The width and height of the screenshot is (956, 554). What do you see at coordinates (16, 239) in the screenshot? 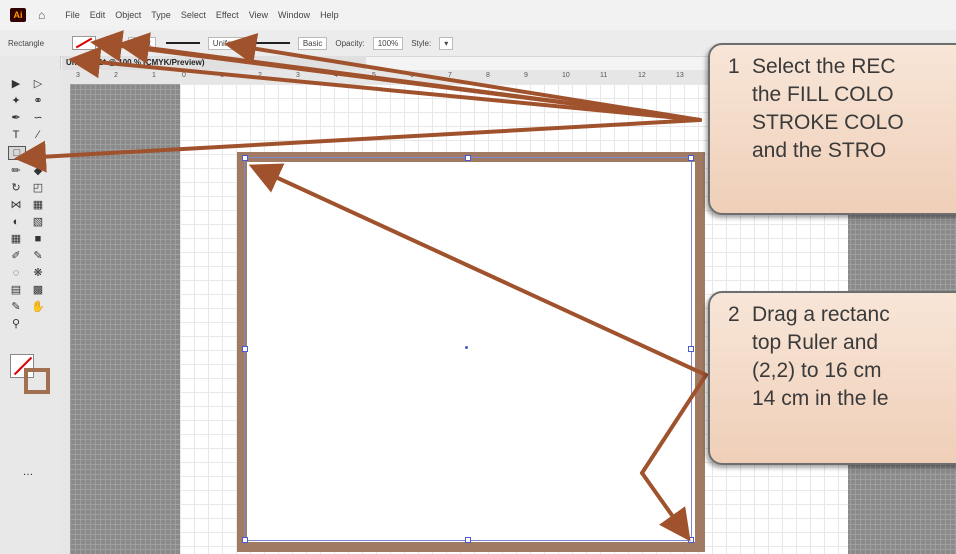
I see `mesh-tool-icon: ▦` at bounding box center [16, 239].